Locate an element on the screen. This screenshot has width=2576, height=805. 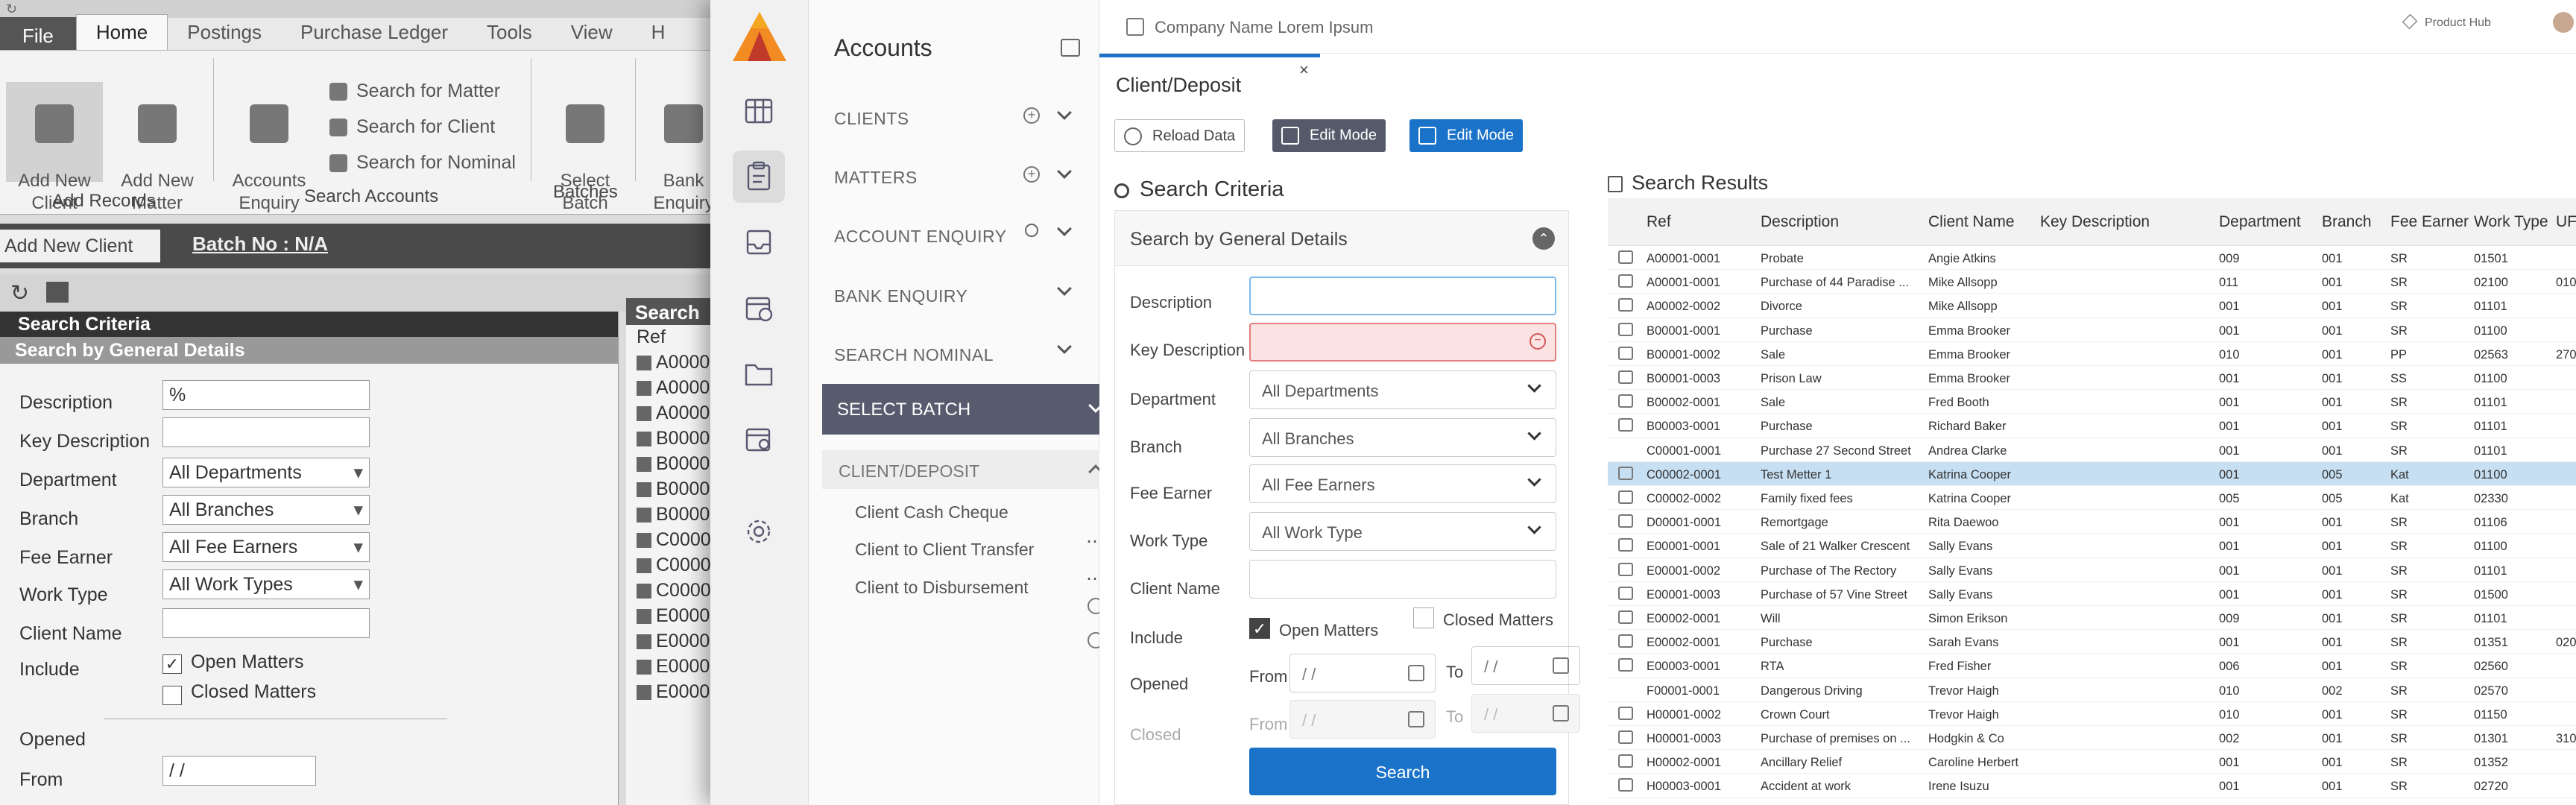
sub-item-client-to-client-transfer: Client to Client Transfer is located at coordinates (945, 550).